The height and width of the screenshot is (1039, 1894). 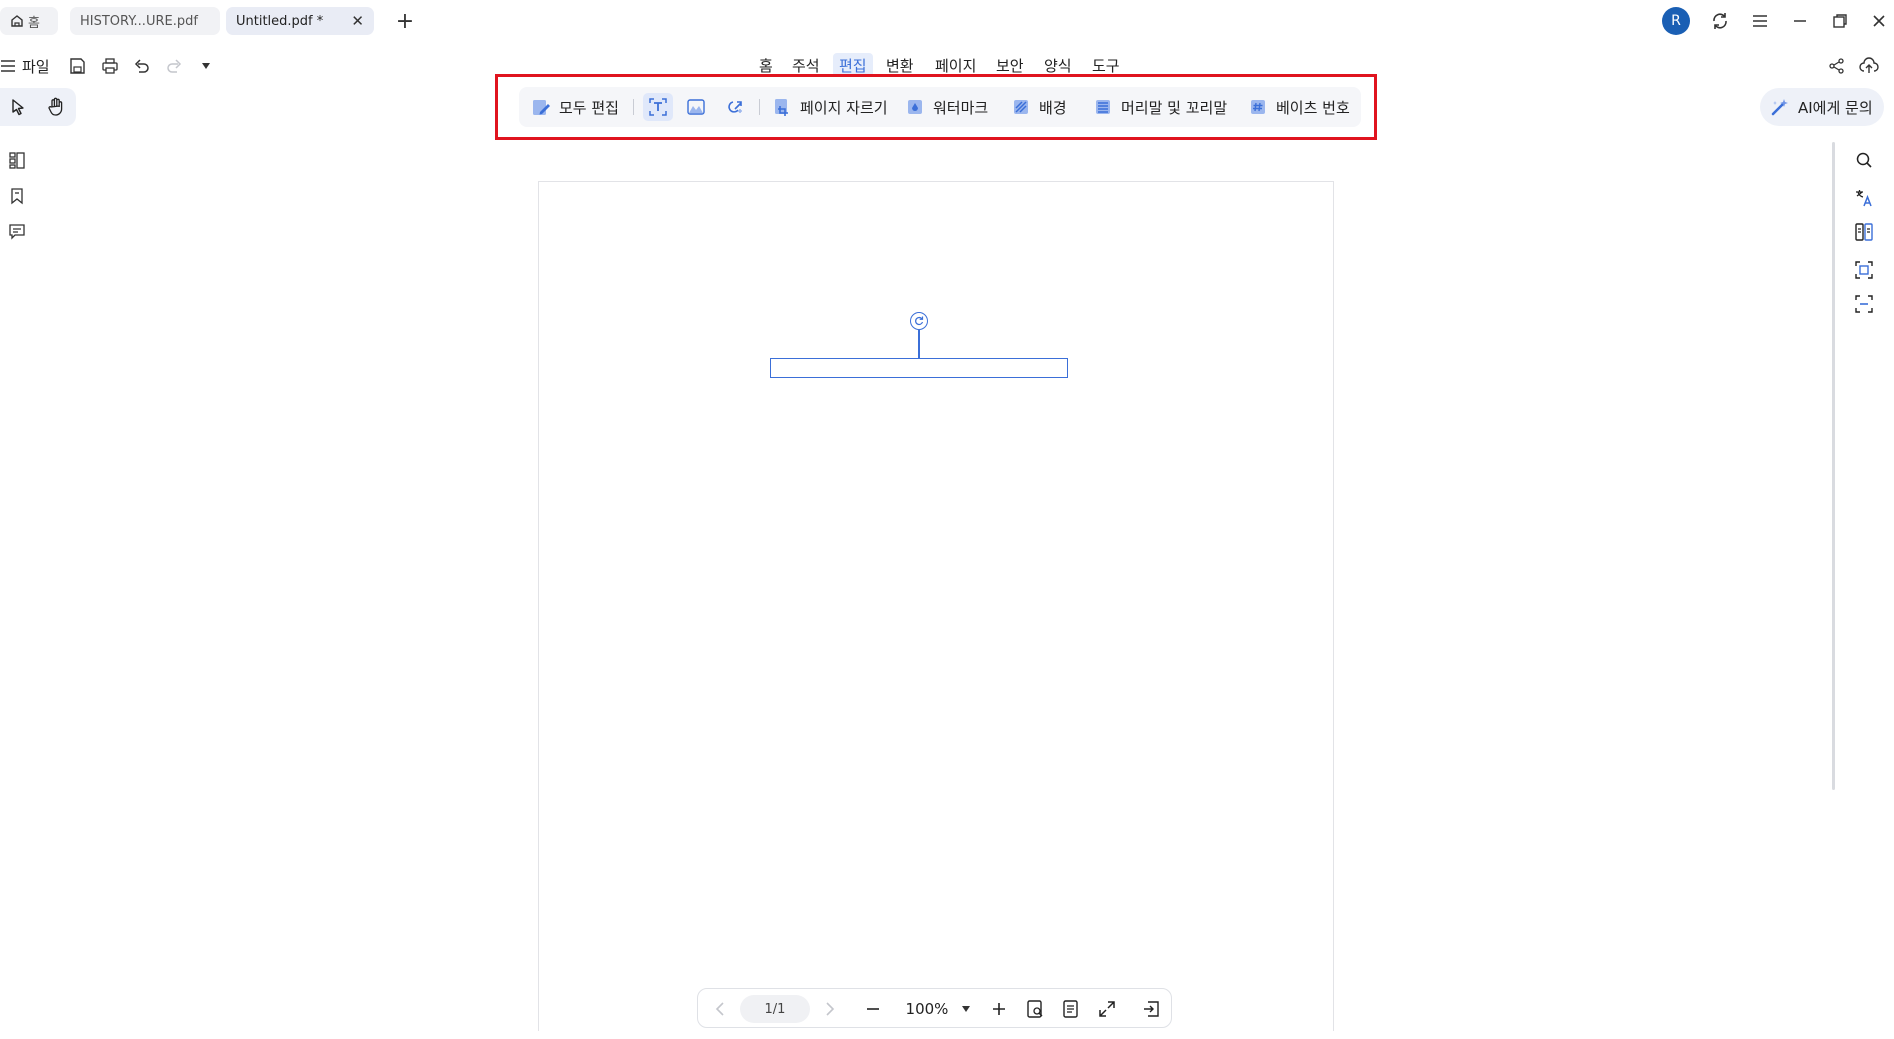 I want to click on comments-icon, so click(x=17, y=231).